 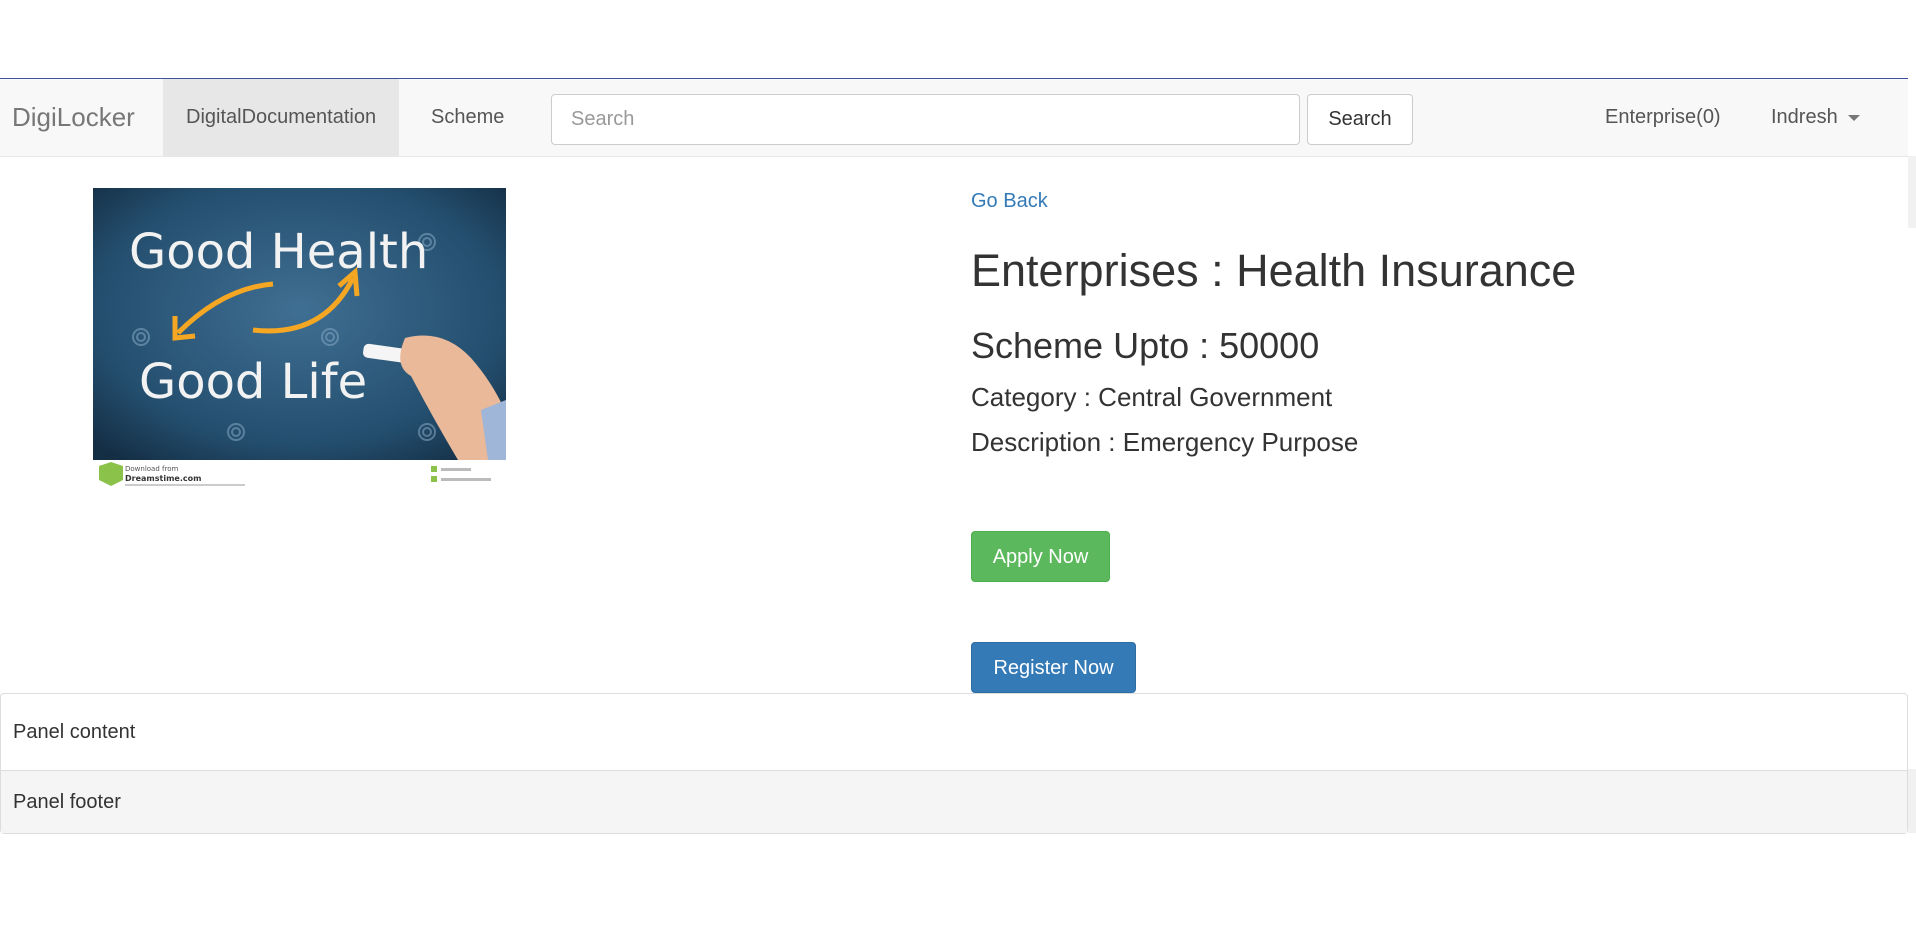 I want to click on image-text-line1: Good Health, so click(x=278, y=252).